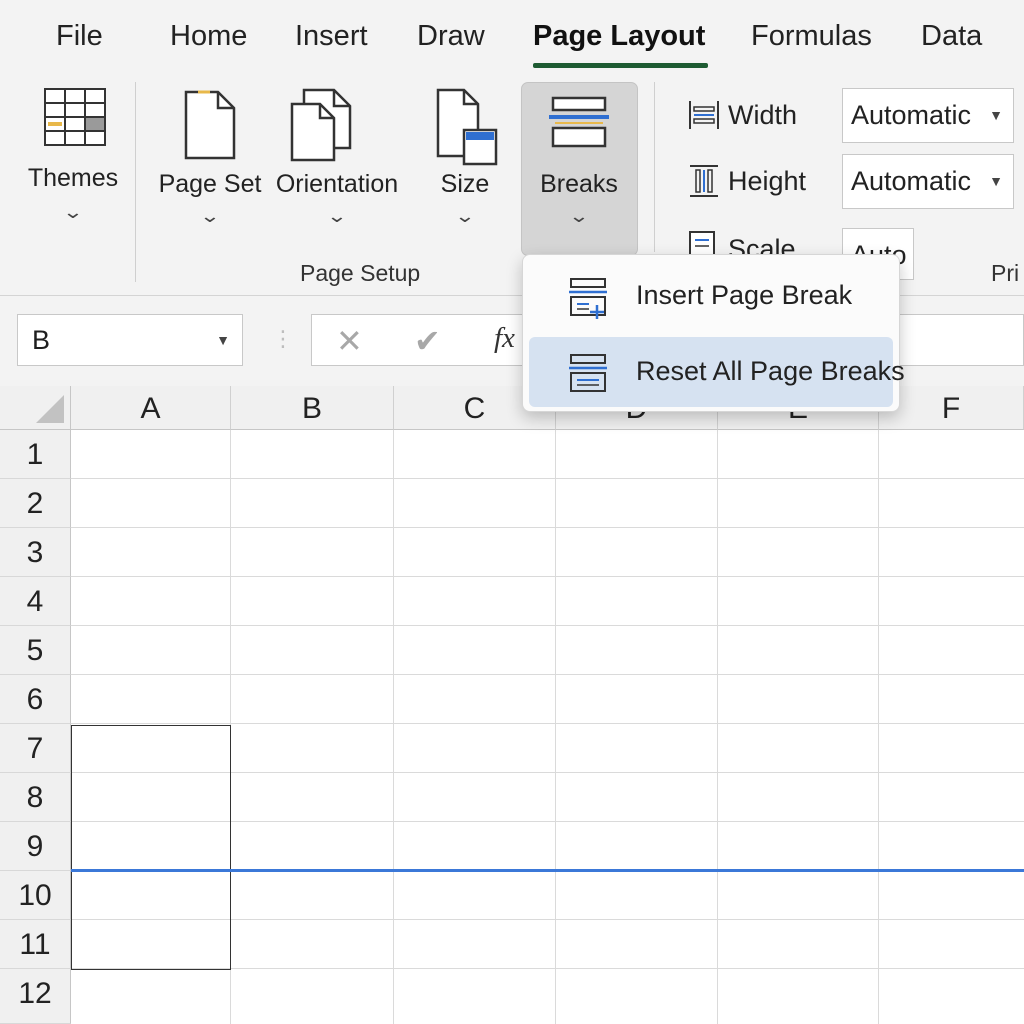 The image size is (1024, 1024). What do you see at coordinates (349, 341) in the screenshot?
I see `cancel-icon: ✕` at bounding box center [349, 341].